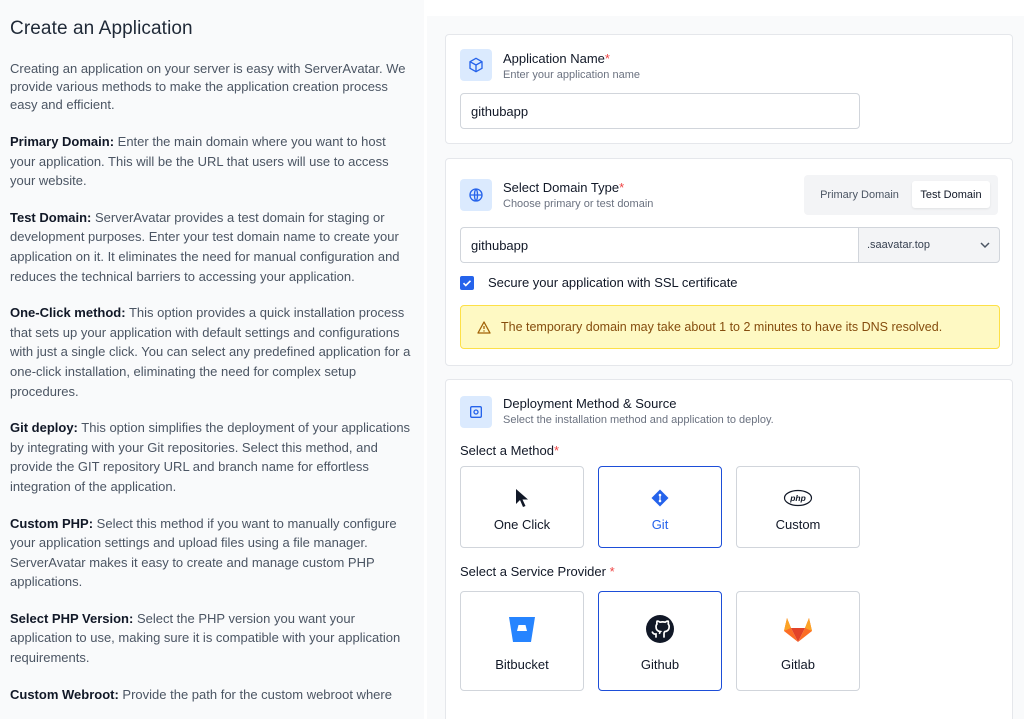 This screenshot has width=1024, height=719. Describe the element at coordinates (660, 111) in the screenshot. I see `app-name-input: githubapp` at that location.